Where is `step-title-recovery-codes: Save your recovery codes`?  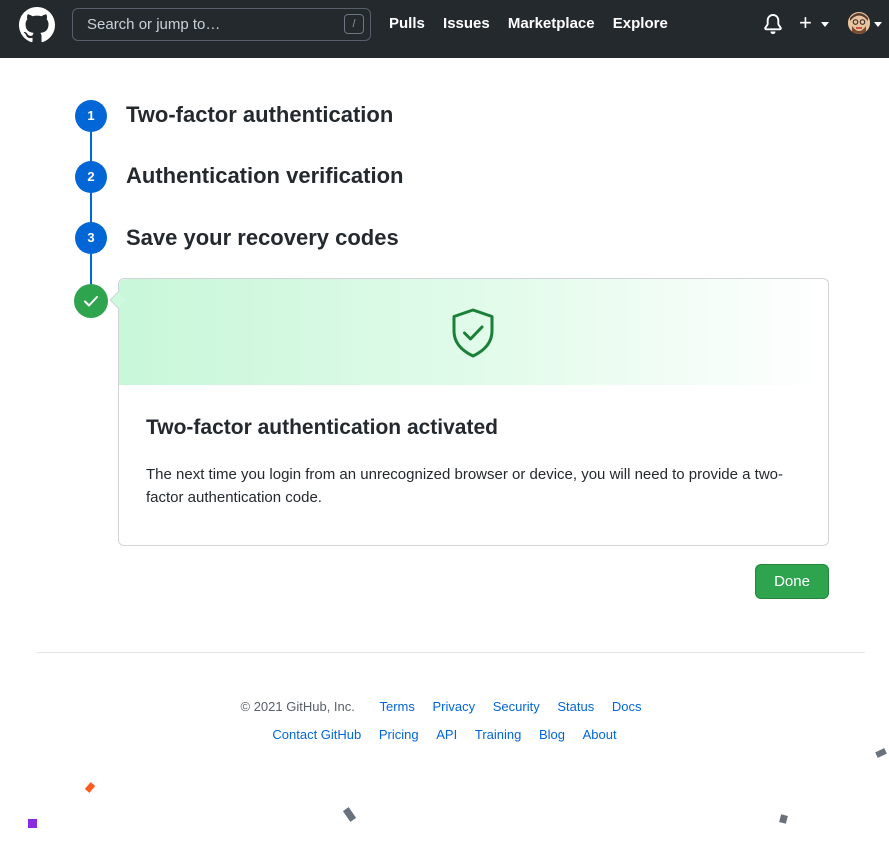 step-title-recovery-codes: Save your recovery codes is located at coordinates (262, 237).